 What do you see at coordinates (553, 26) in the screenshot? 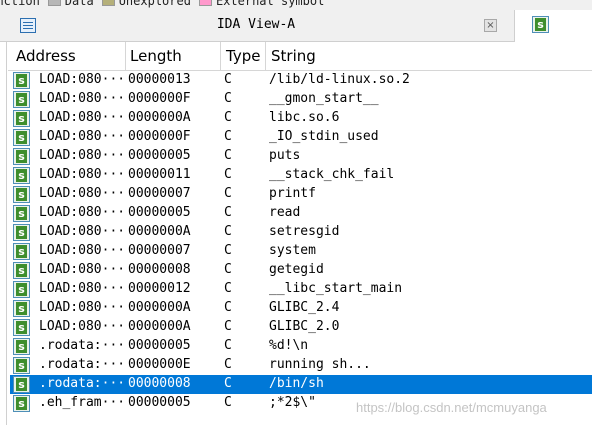
I see `tab-strings-window: s` at bounding box center [553, 26].